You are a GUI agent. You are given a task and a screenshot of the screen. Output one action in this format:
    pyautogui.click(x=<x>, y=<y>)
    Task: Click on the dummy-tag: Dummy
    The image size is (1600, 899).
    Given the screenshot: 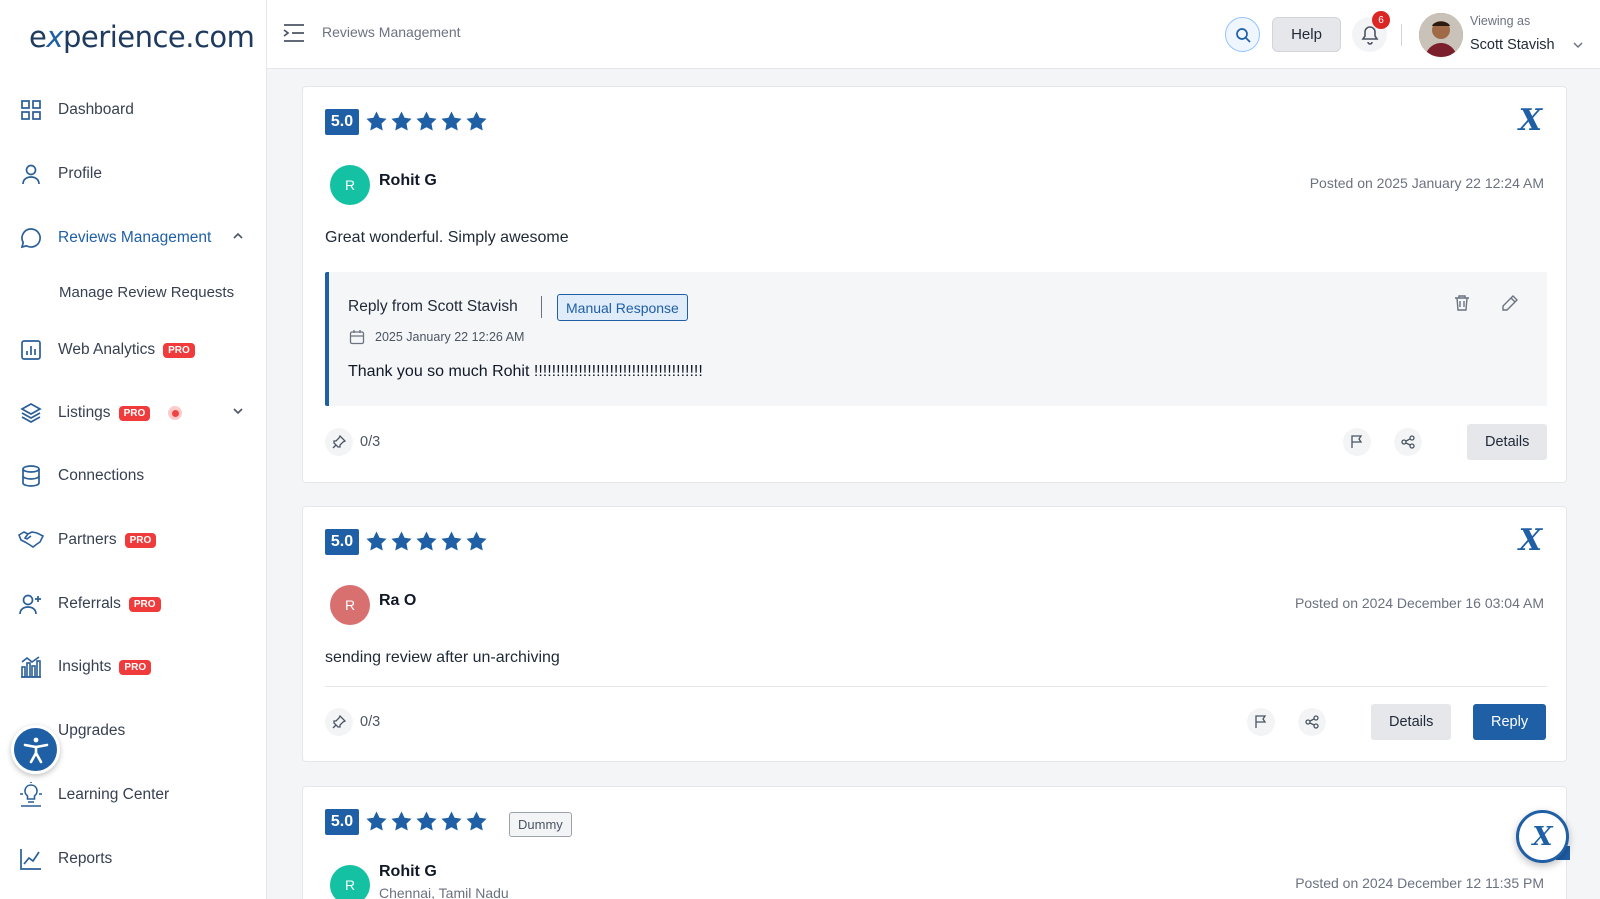 What is the action you would take?
    pyautogui.click(x=540, y=824)
    